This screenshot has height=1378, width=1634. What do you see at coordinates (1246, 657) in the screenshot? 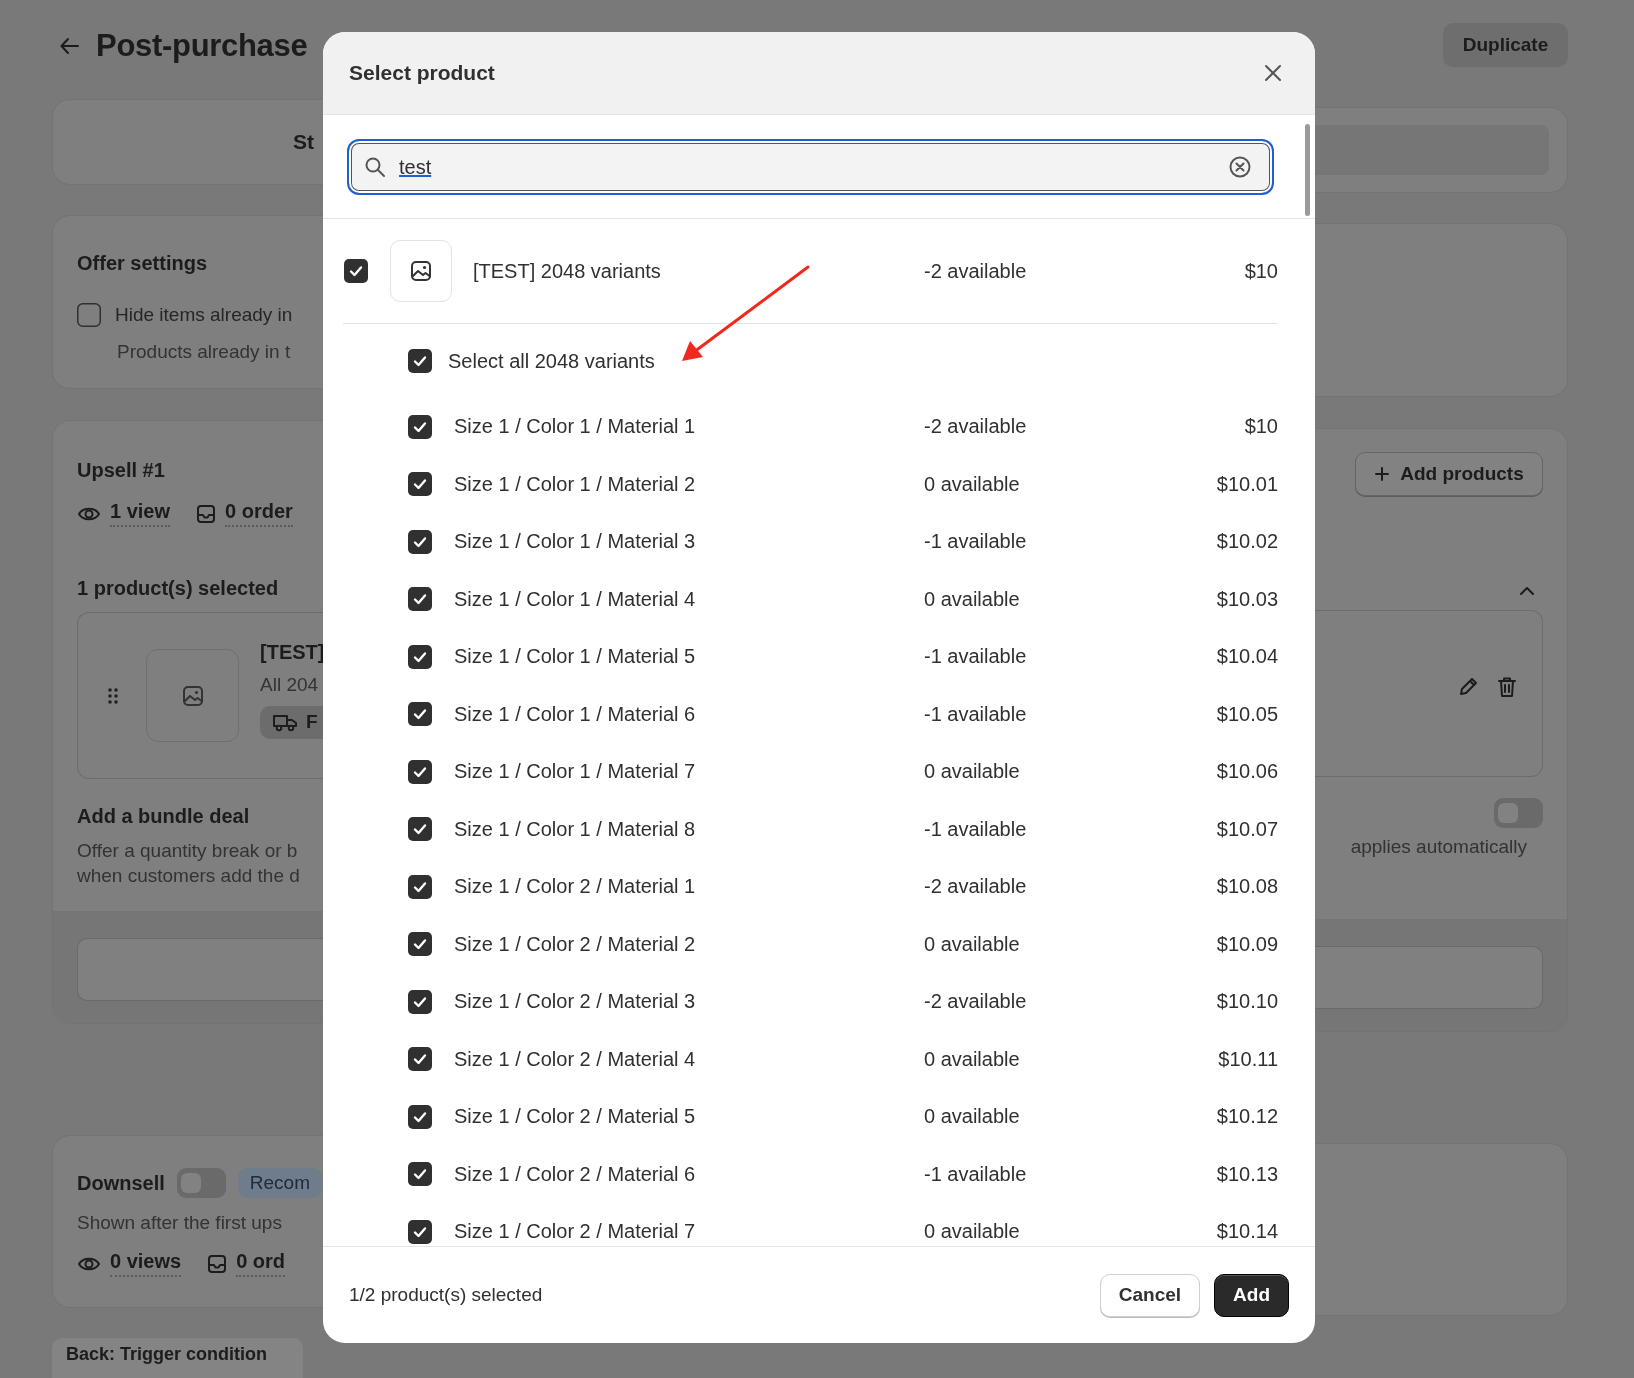
I see `price: $10.04` at bounding box center [1246, 657].